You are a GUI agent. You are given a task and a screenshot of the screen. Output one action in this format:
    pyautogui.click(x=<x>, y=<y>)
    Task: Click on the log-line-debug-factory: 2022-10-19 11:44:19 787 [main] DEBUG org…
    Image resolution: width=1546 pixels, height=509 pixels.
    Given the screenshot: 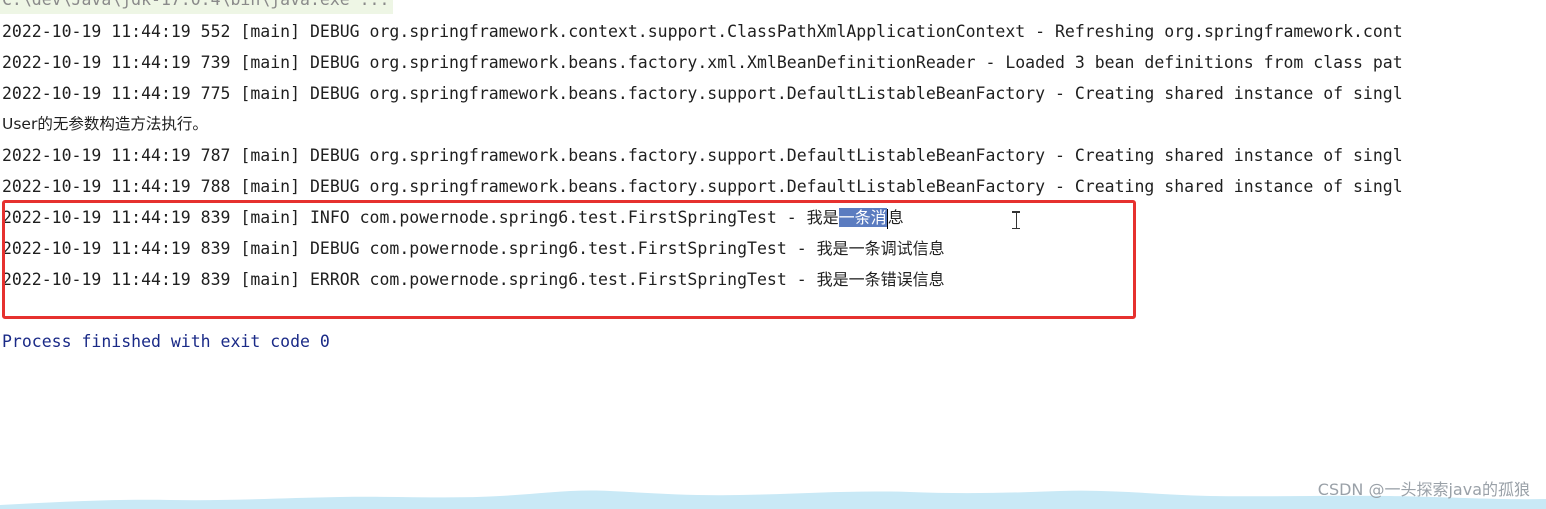 What is the action you would take?
    pyautogui.click(x=702, y=155)
    